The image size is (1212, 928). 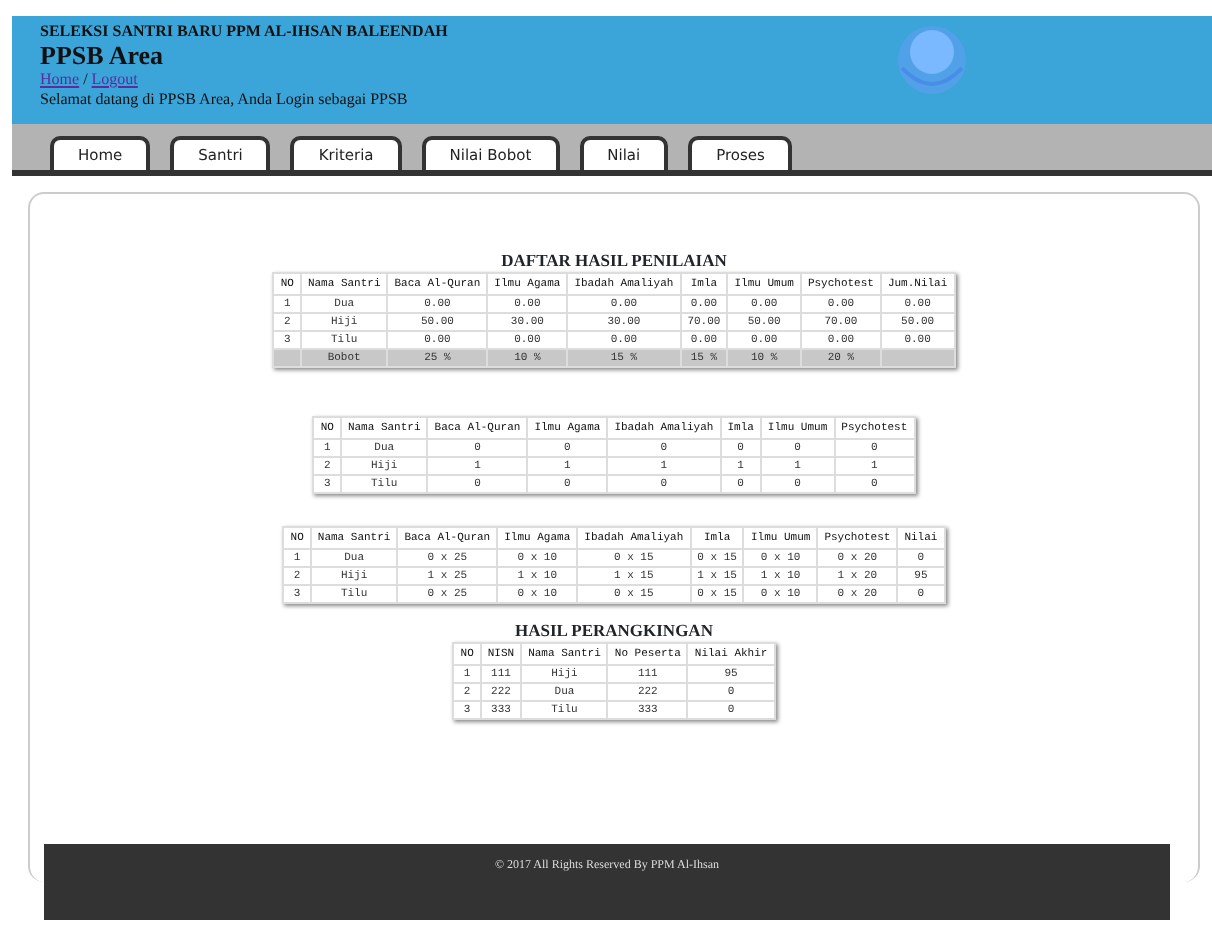 I want to click on site-title: PPSB Area, so click(x=103, y=56).